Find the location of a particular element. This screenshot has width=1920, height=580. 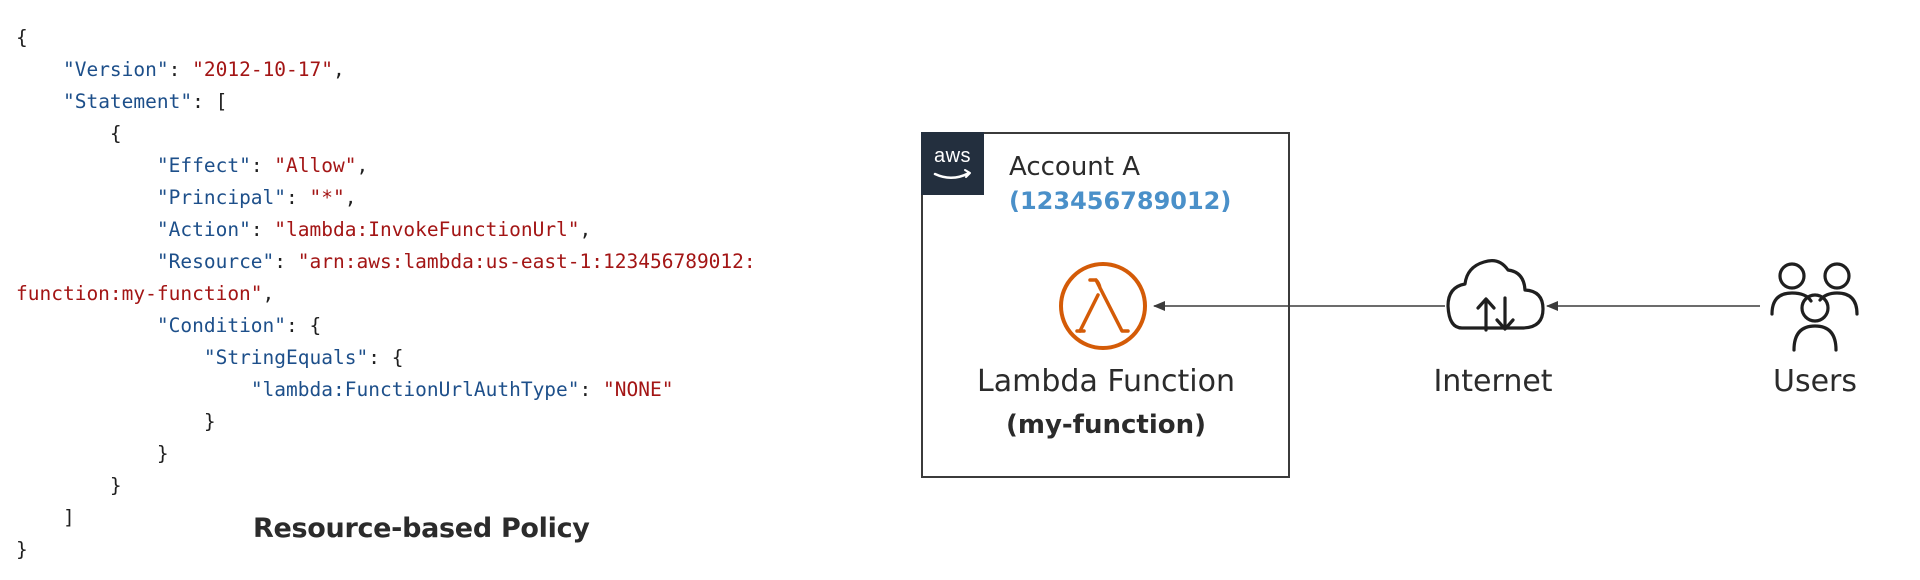

diagram-graphics is located at coordinates (1459, 305).